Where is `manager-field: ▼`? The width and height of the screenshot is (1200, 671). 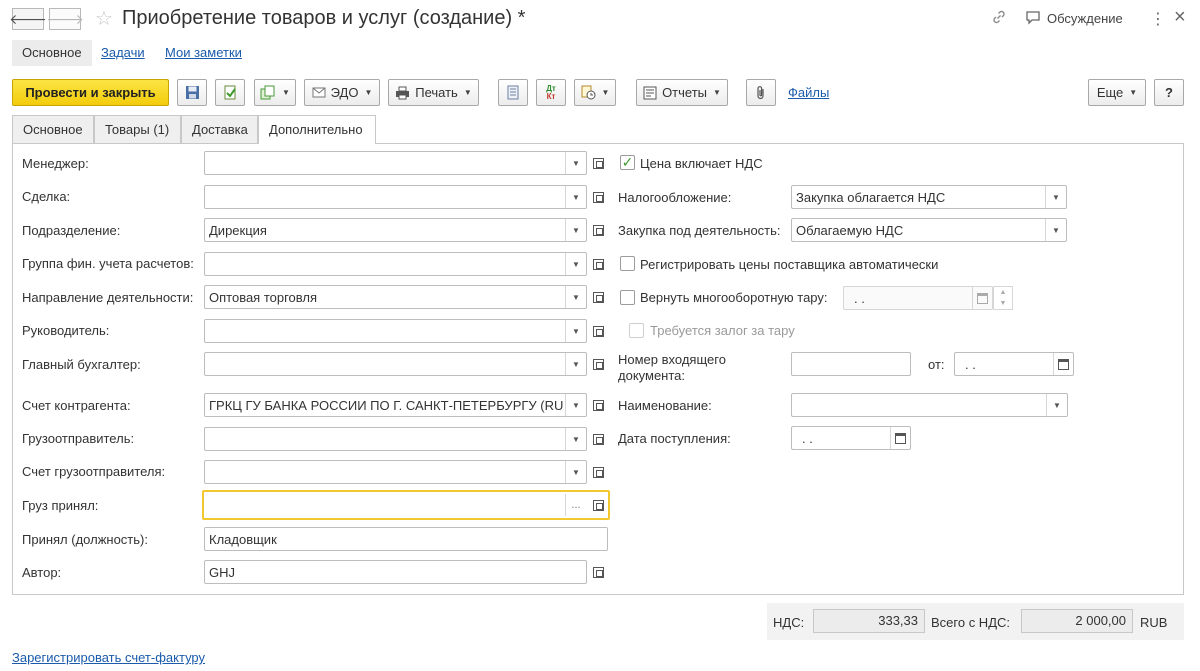 manager-field: ▼ is located at coordinates (395, 163).